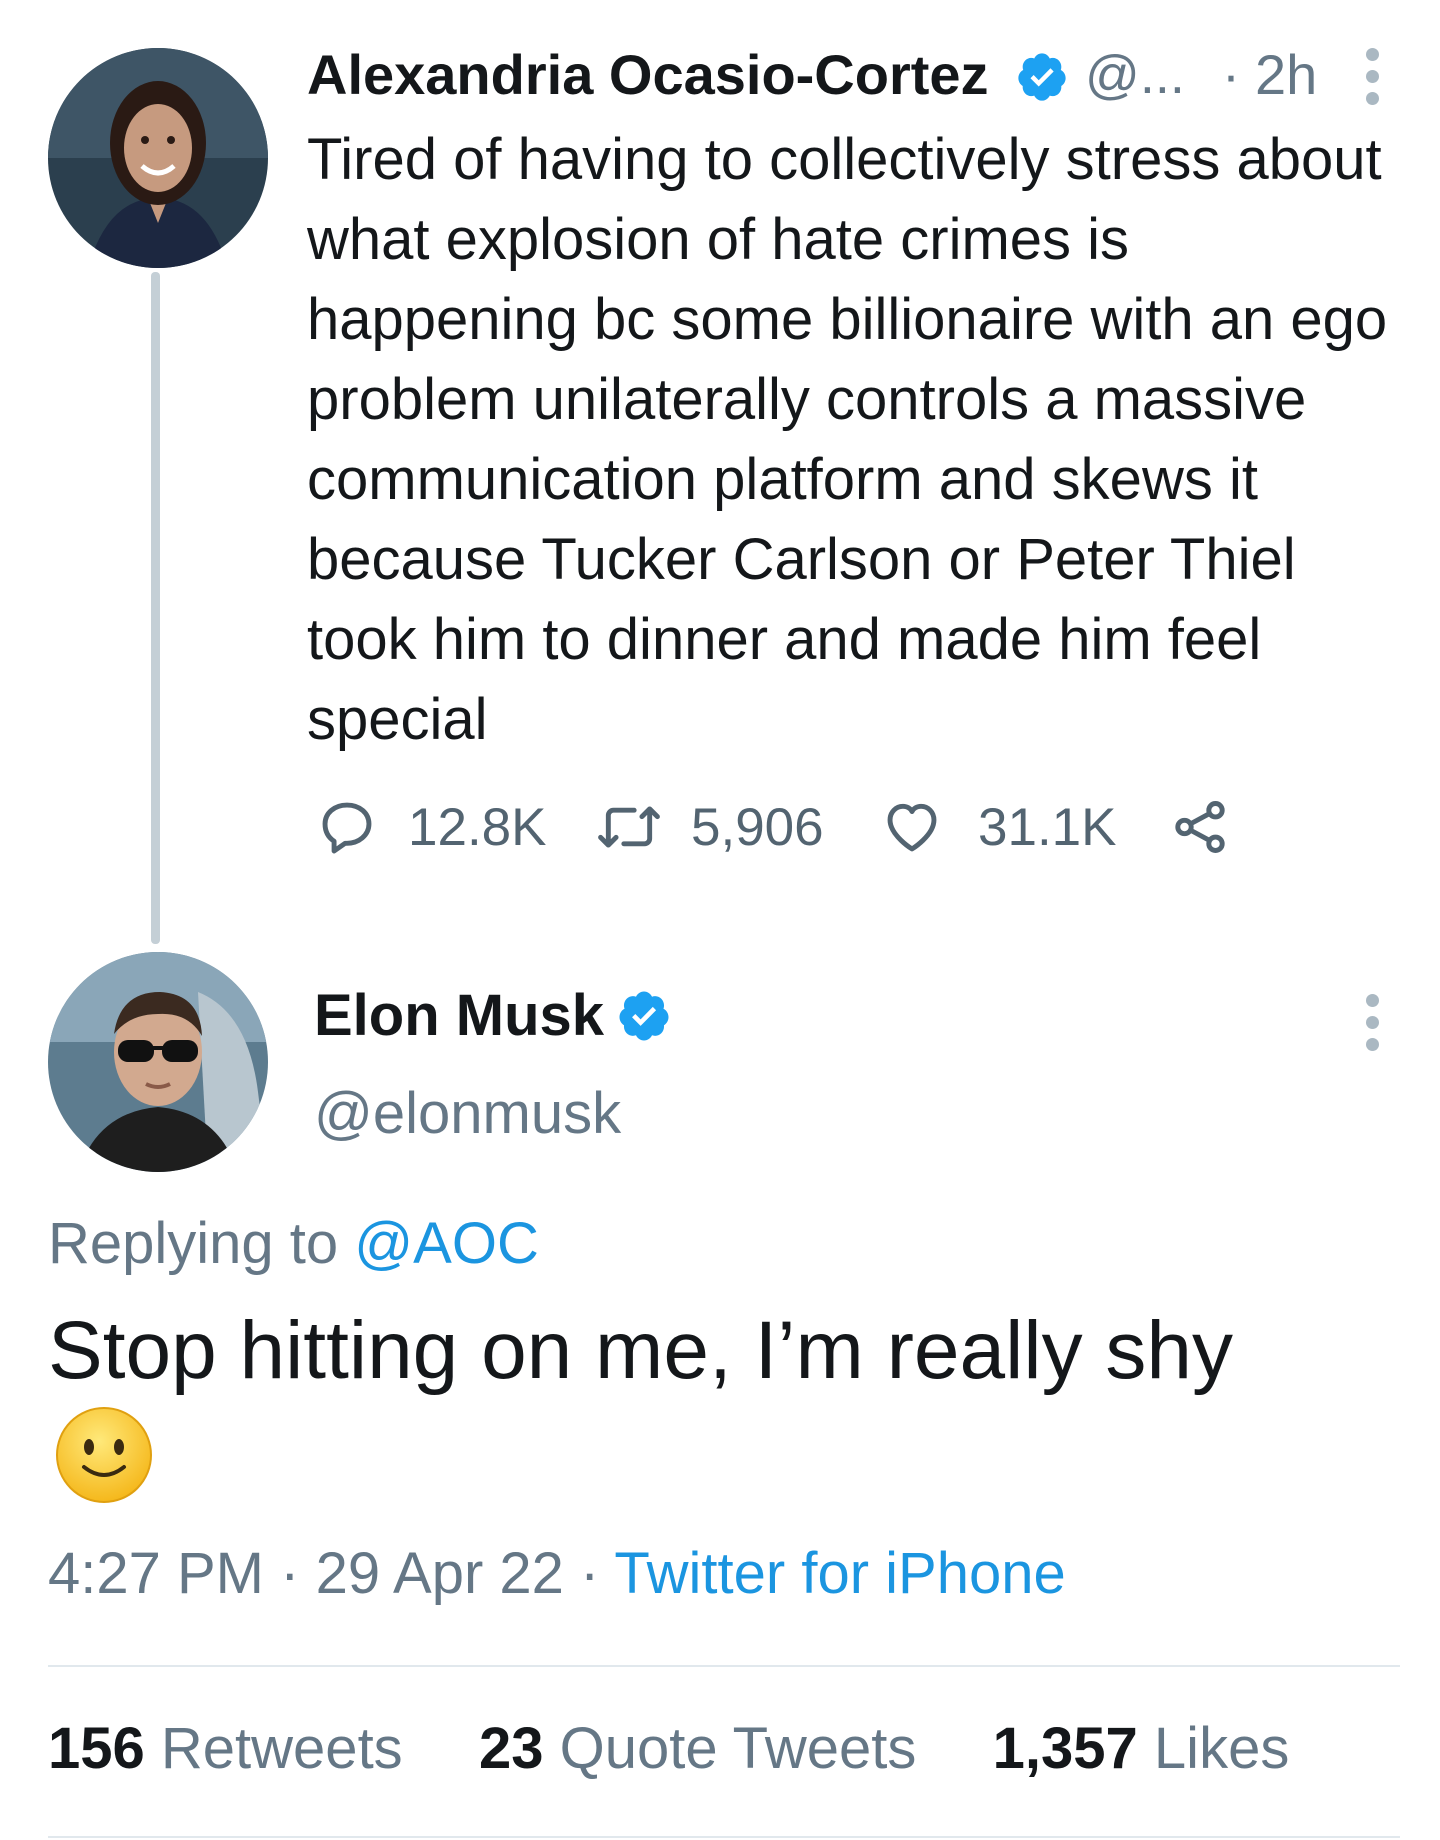  Describe the element at coordinates (446, 1243) in the screenshot. I see `replying-to-handle-link: @AOC` at that location.